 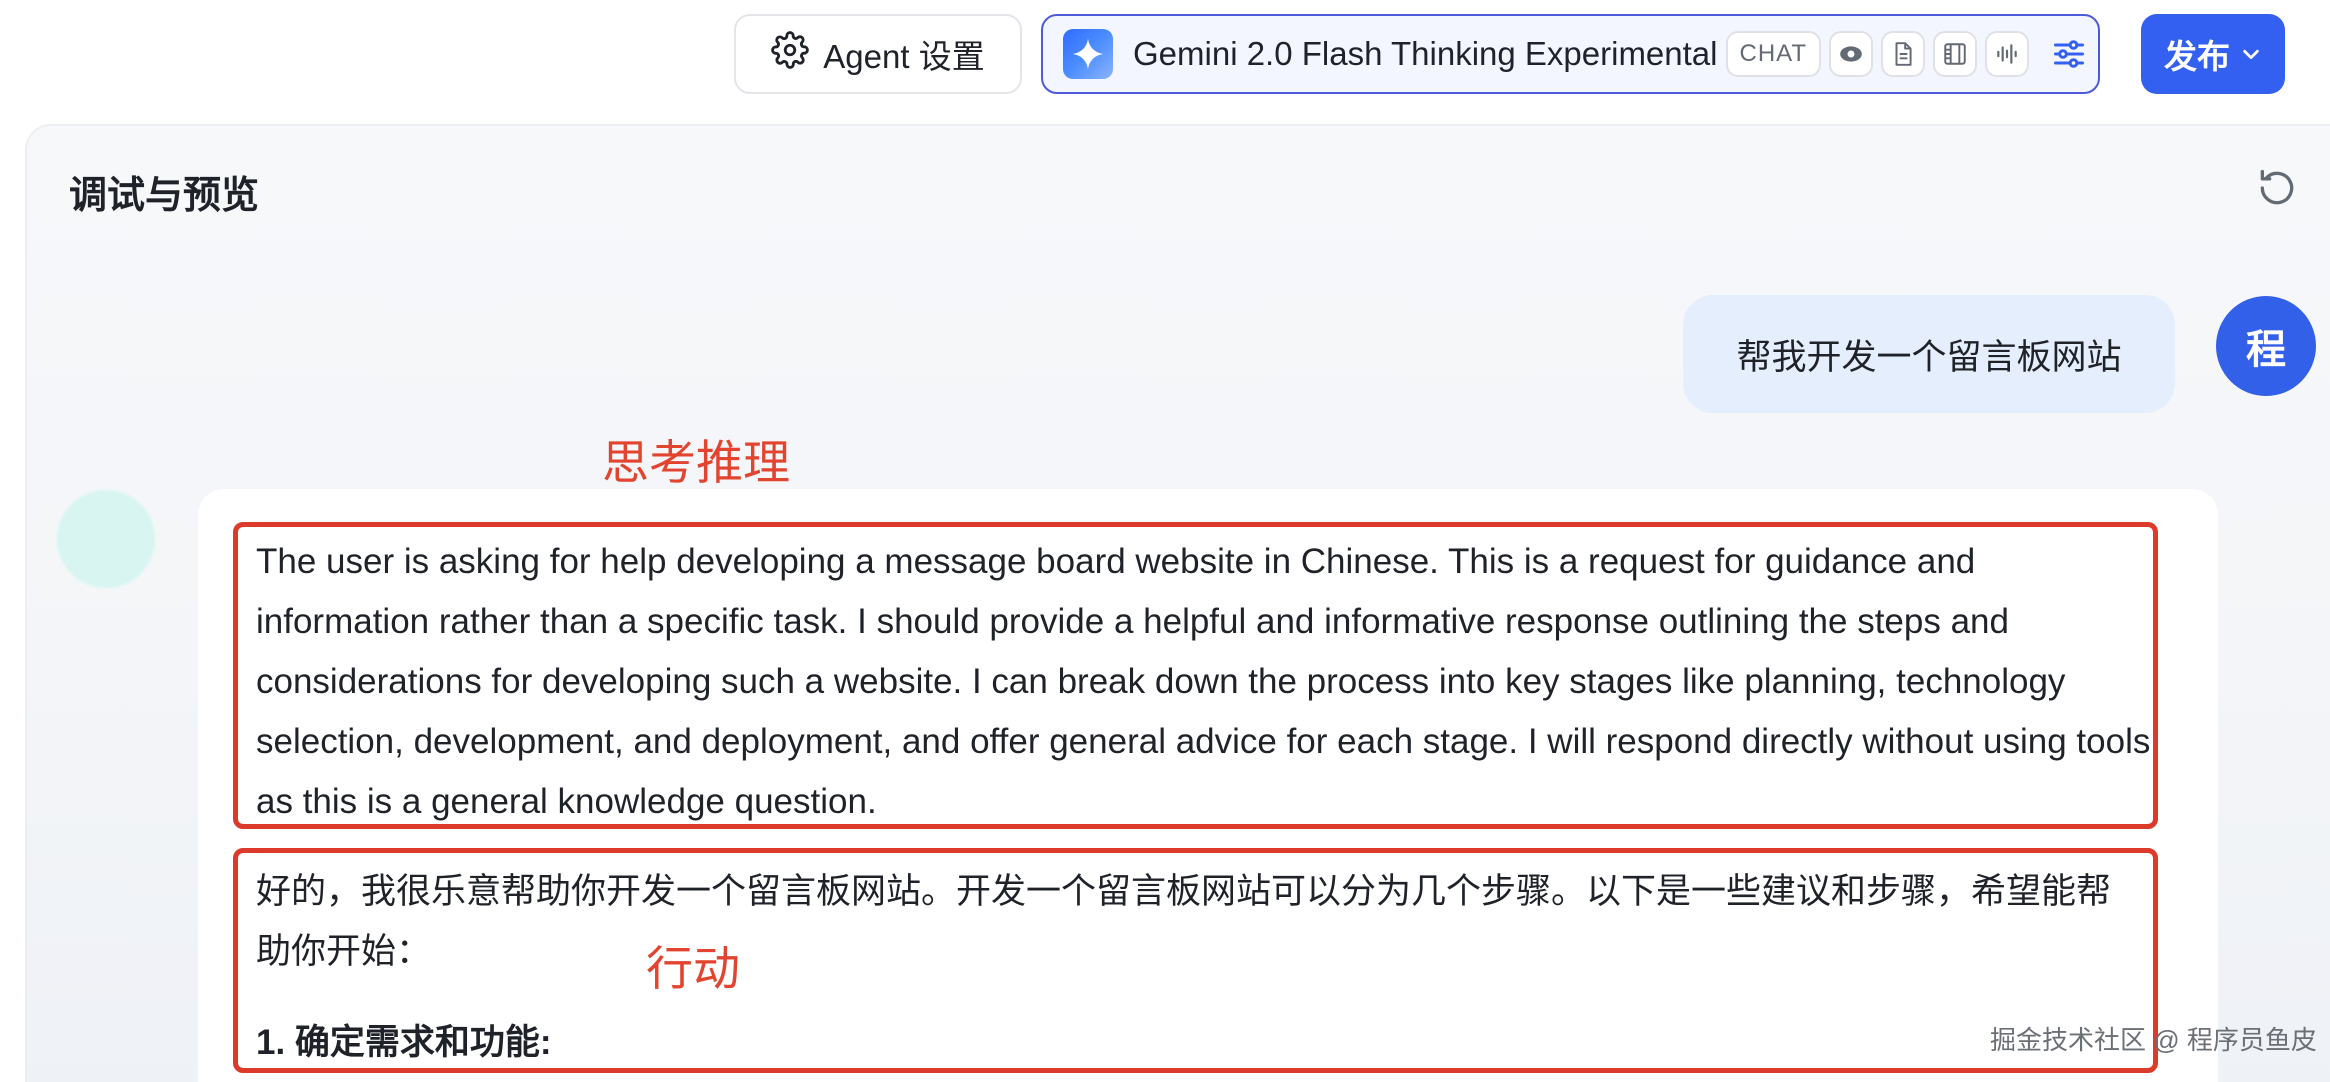 What do you see at coordinates (1425, 53) in the screenshot?
I see `model-name: Gemini 2.0 Flash Thinking Experimental` at bounding box center [1425, 53].